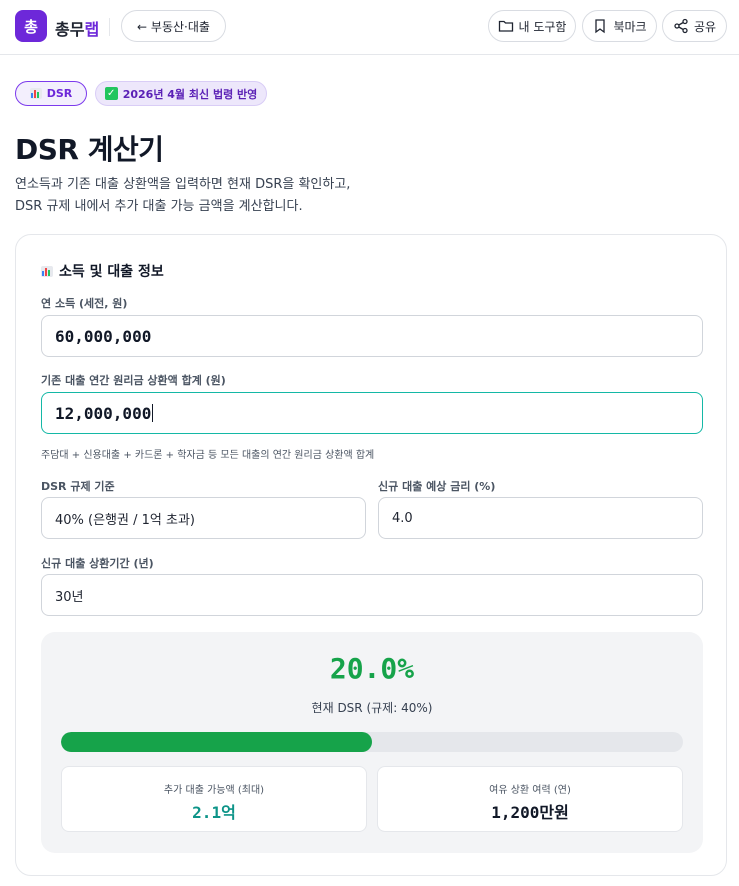  Describe the element at coordinates (372, 336) in the screenshot. I see `income-input: 60,000,000` at that location.